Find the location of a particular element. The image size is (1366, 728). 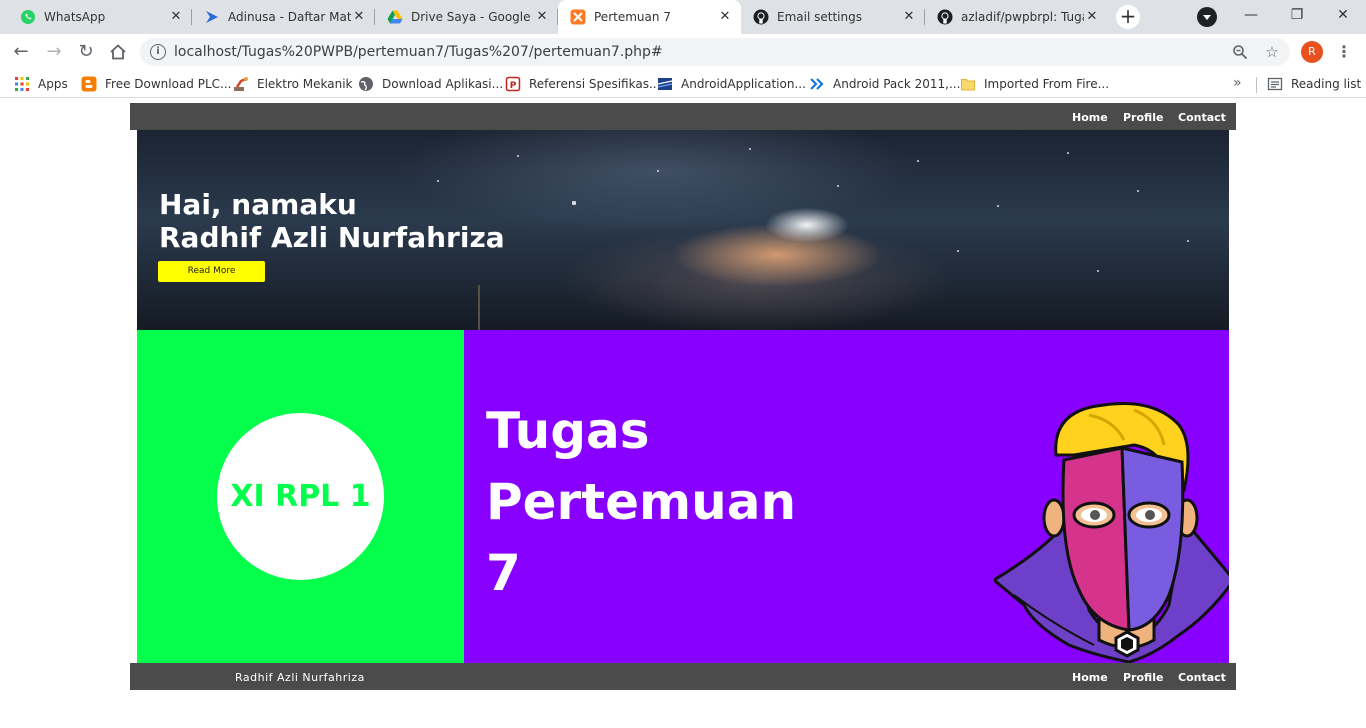

title-line-1: Tugas is located at coordinates (568, 431).